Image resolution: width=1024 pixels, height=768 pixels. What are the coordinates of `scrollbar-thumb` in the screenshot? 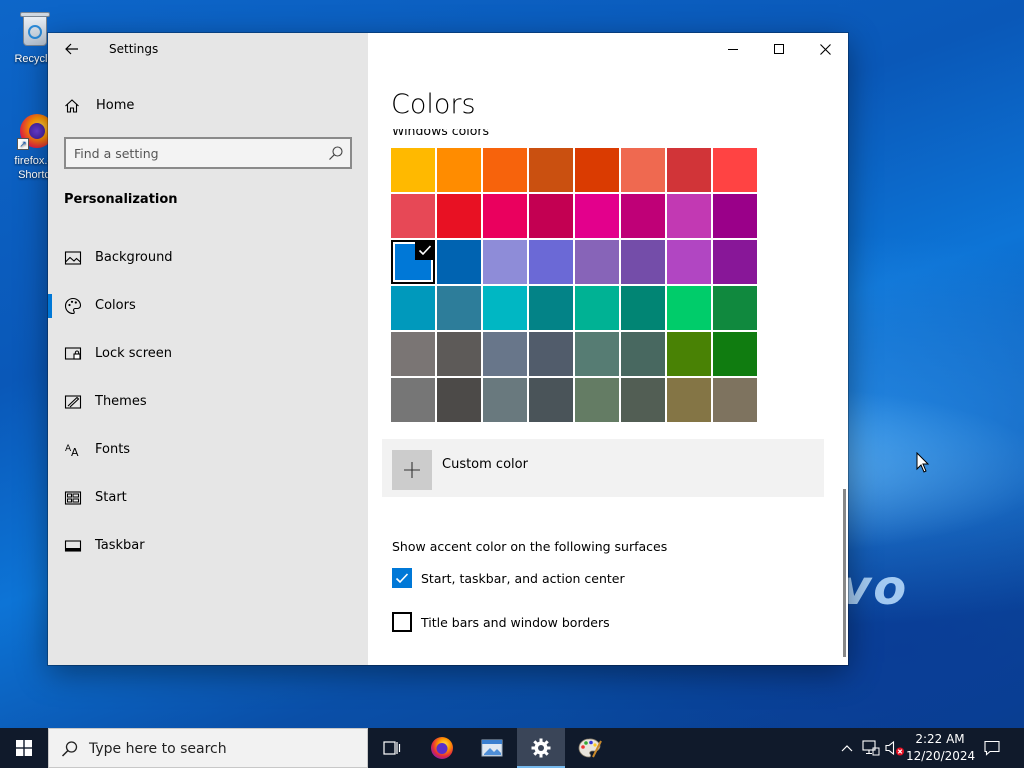 It's located at (844, 573).